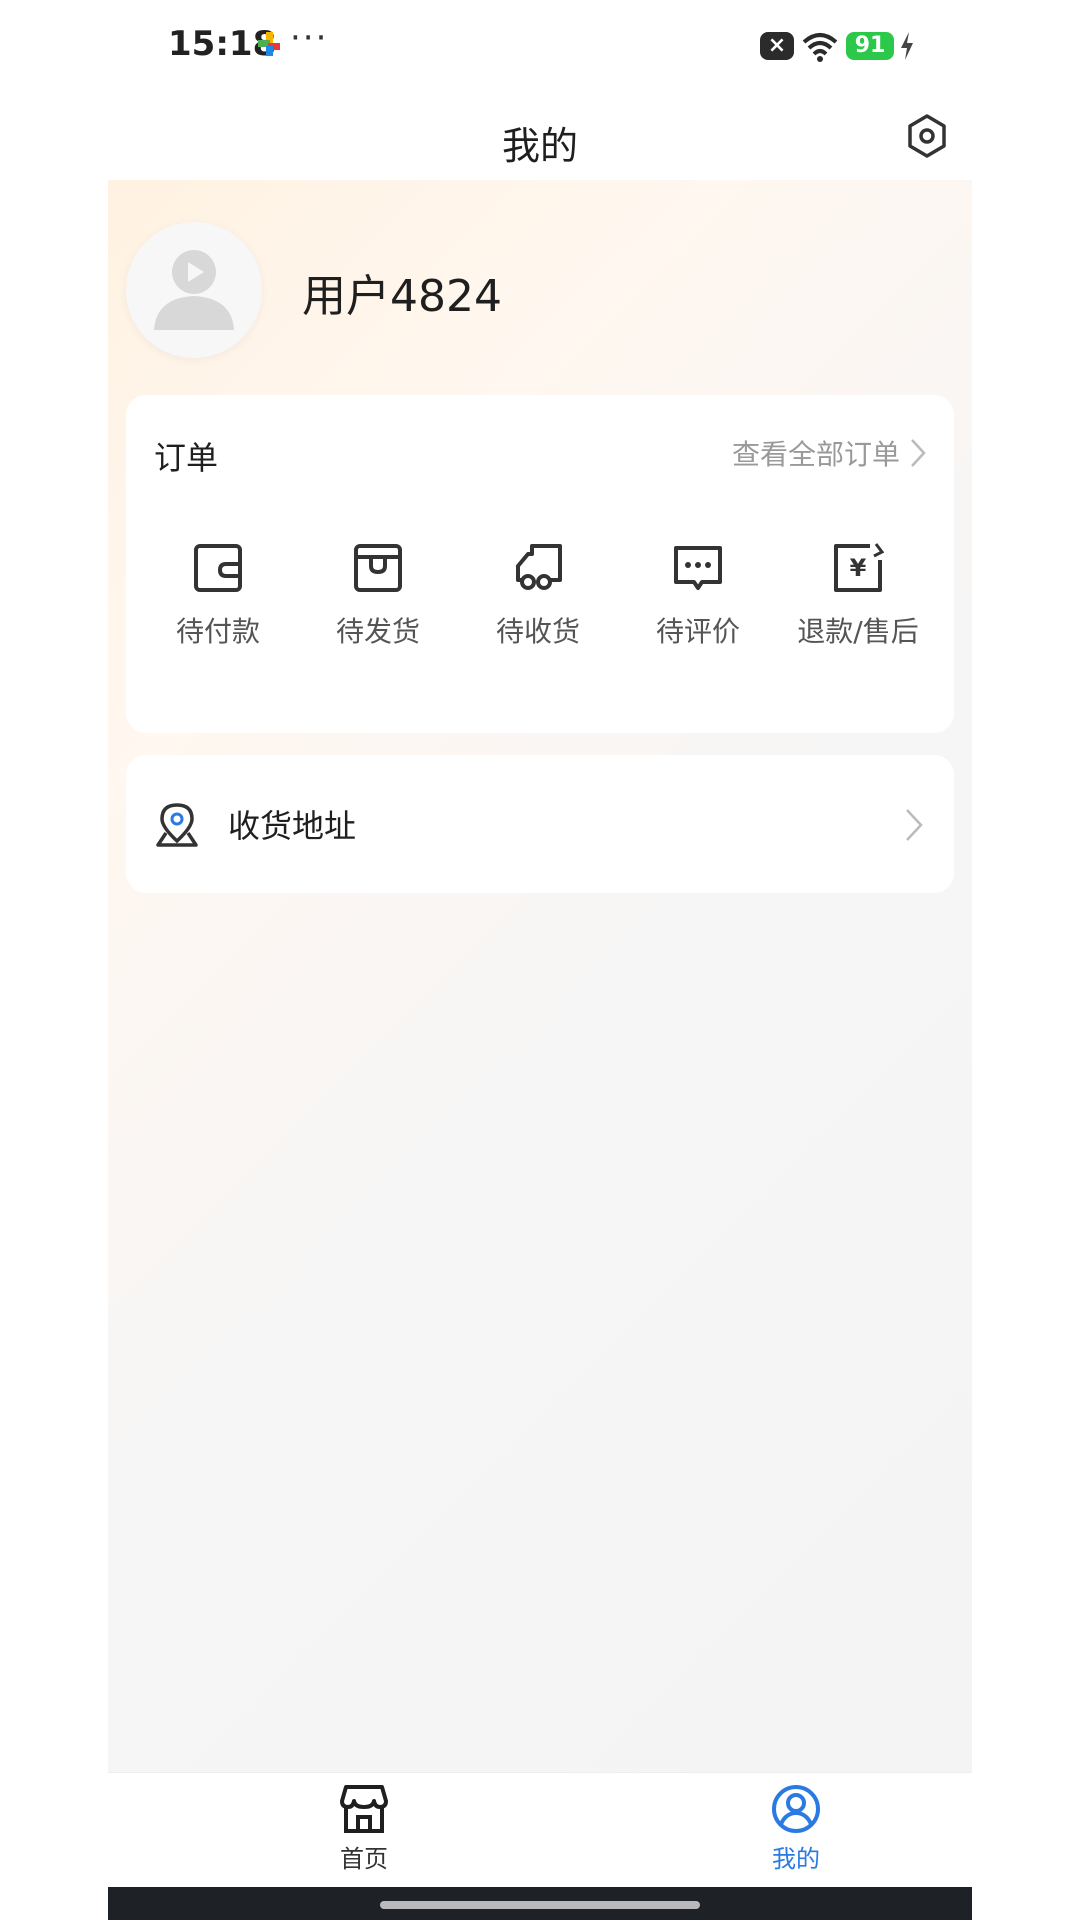  Describe the element at coordinates (927, 136) in the screenshot. I see `settings-icon` at that location.